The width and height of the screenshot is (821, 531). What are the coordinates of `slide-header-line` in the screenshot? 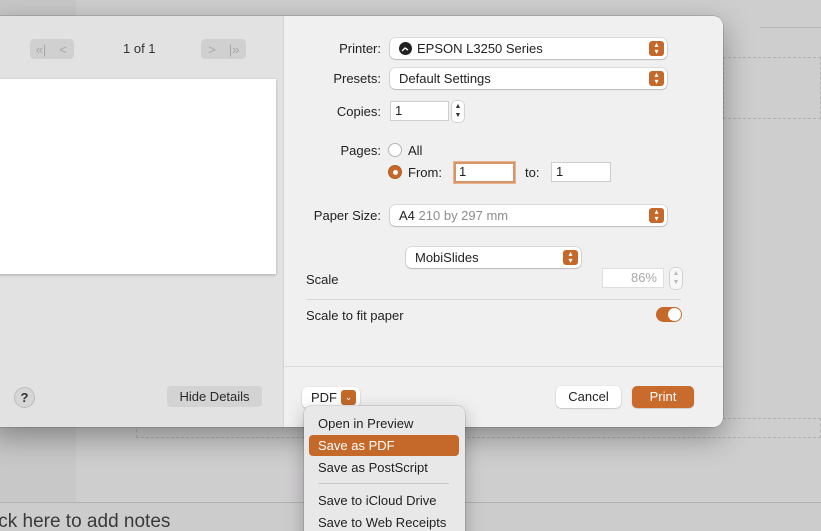 It's located at (790, 14).